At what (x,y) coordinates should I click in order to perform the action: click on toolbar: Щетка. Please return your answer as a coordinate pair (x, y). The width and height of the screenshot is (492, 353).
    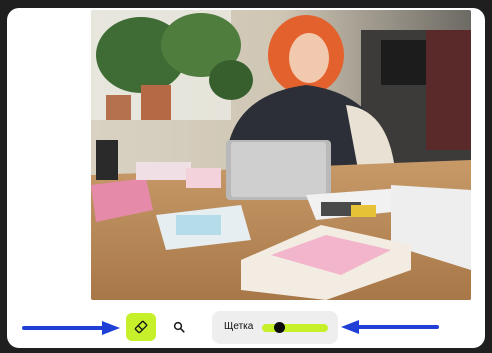
    Looking at the image, I should click on (246, 328).